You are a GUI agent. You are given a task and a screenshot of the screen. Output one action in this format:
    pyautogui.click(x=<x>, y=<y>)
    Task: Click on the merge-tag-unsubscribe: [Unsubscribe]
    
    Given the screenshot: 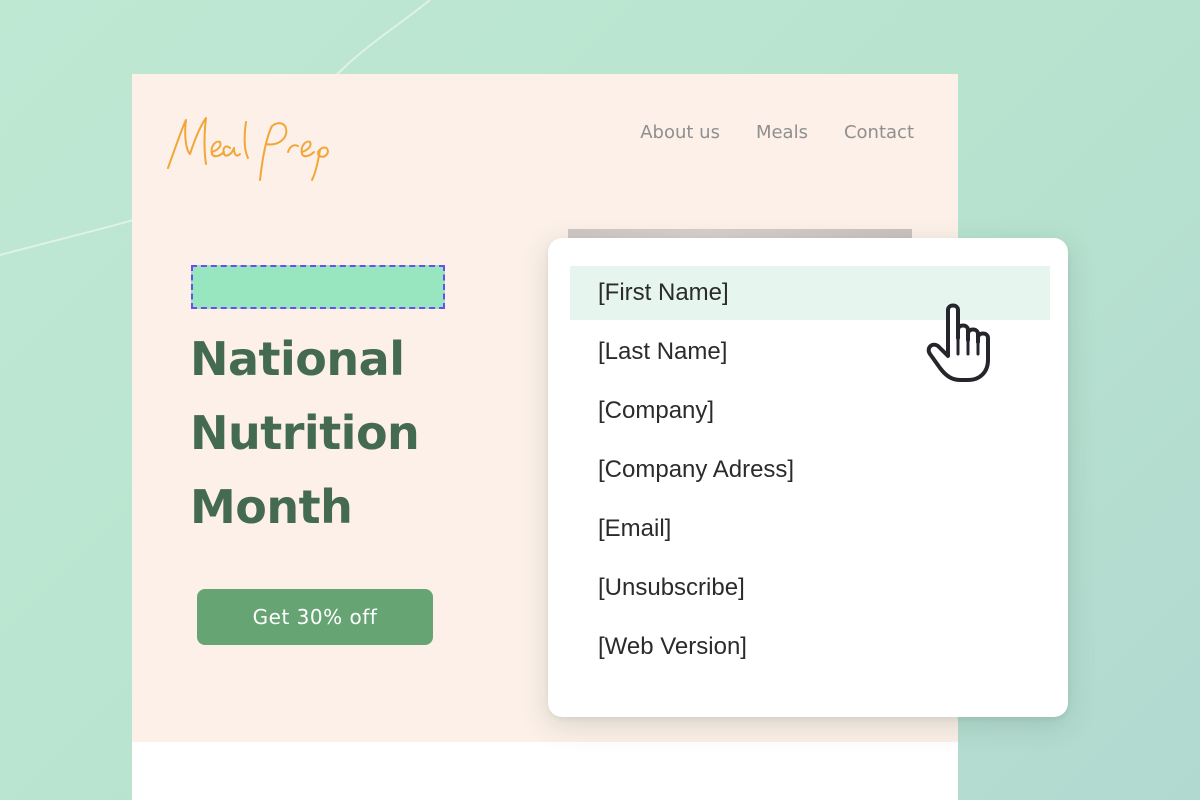 What is the action you would take?
    pyautogui.click(x=810, y=588)
    